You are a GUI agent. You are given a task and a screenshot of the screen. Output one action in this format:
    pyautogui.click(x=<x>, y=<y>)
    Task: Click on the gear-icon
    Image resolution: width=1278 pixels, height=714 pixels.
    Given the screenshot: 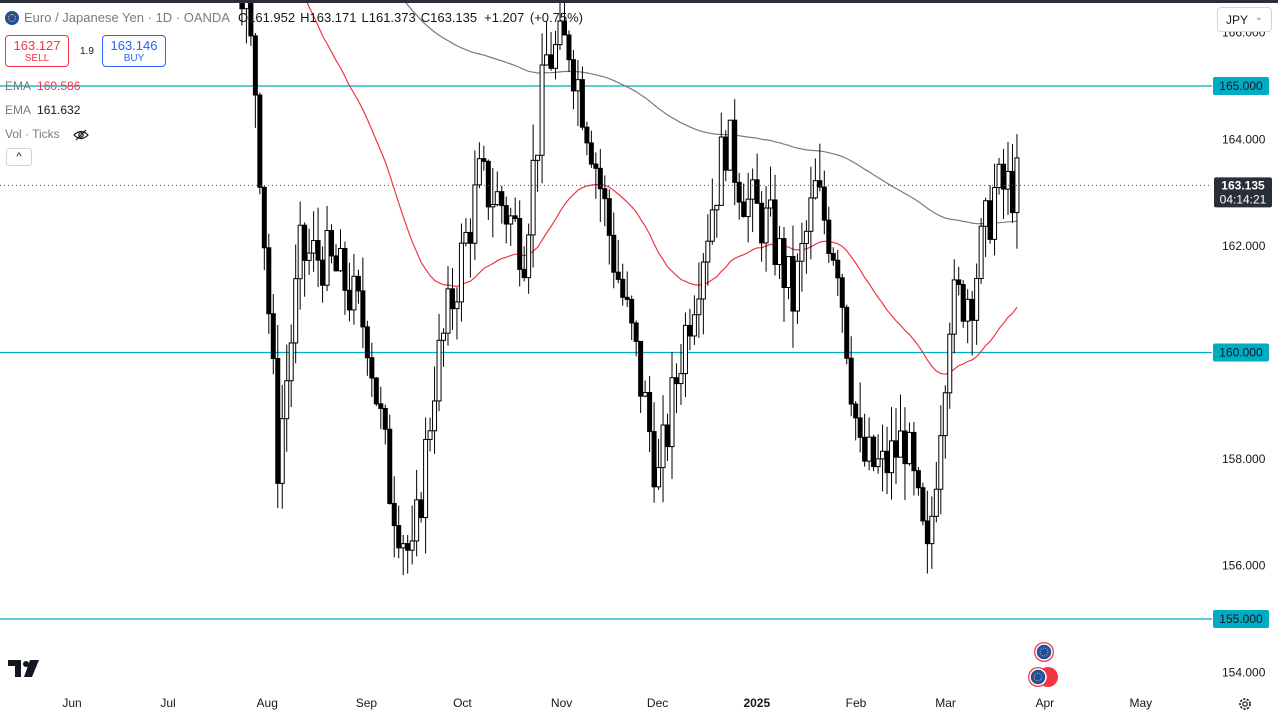 What is the action you would take?
    pyautogui.click(x=1245, y=704)
    